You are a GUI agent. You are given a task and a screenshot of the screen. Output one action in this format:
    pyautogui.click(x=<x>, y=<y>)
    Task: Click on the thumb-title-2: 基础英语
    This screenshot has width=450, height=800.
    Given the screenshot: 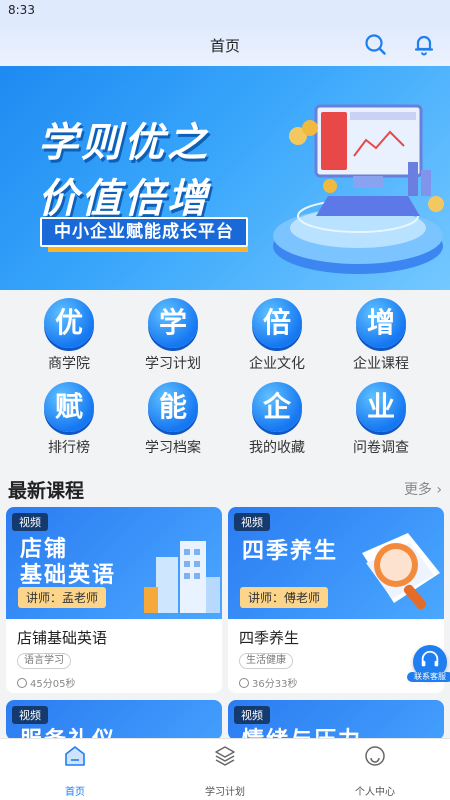 What is the action you would take?
    pyautogui.click(x=68, y=575)
    